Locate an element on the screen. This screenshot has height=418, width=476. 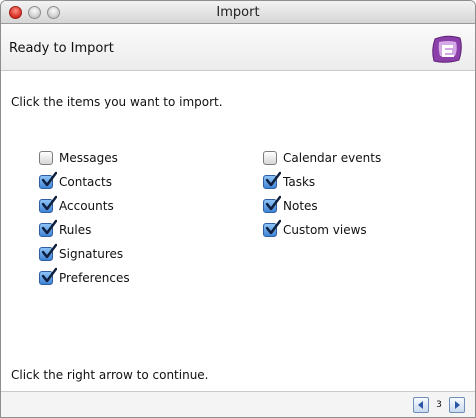
header: Ready to Import is located at coordinates (238, 47).